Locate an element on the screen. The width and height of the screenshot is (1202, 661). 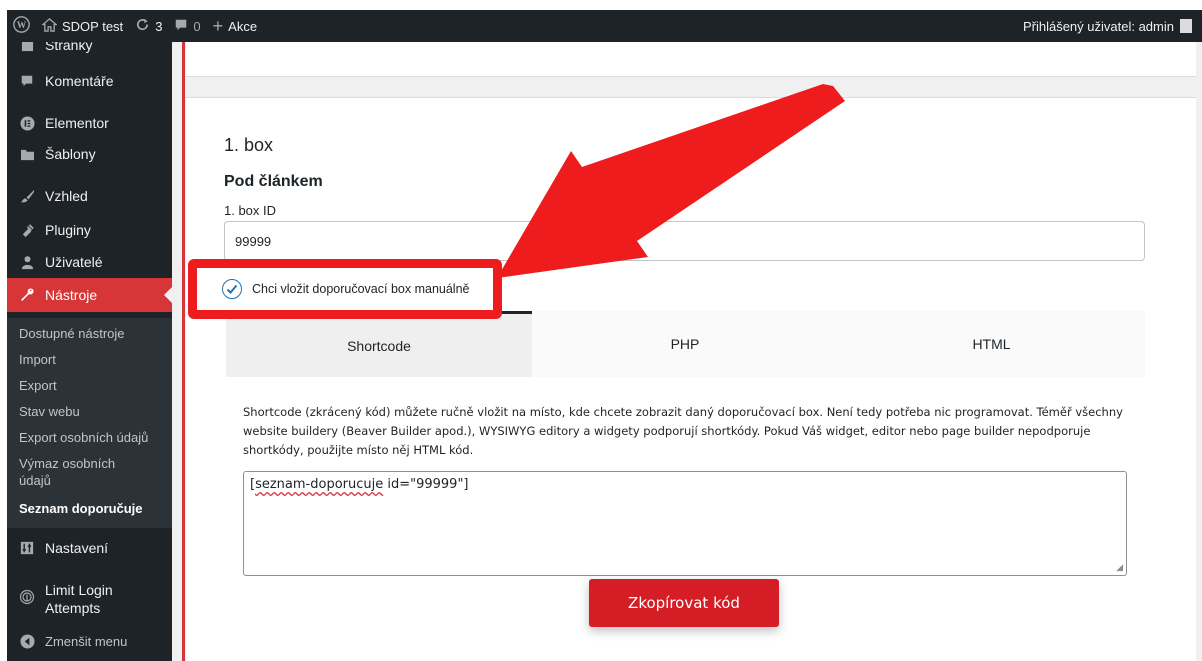
previous-panel is located at coordinates (691, 59).